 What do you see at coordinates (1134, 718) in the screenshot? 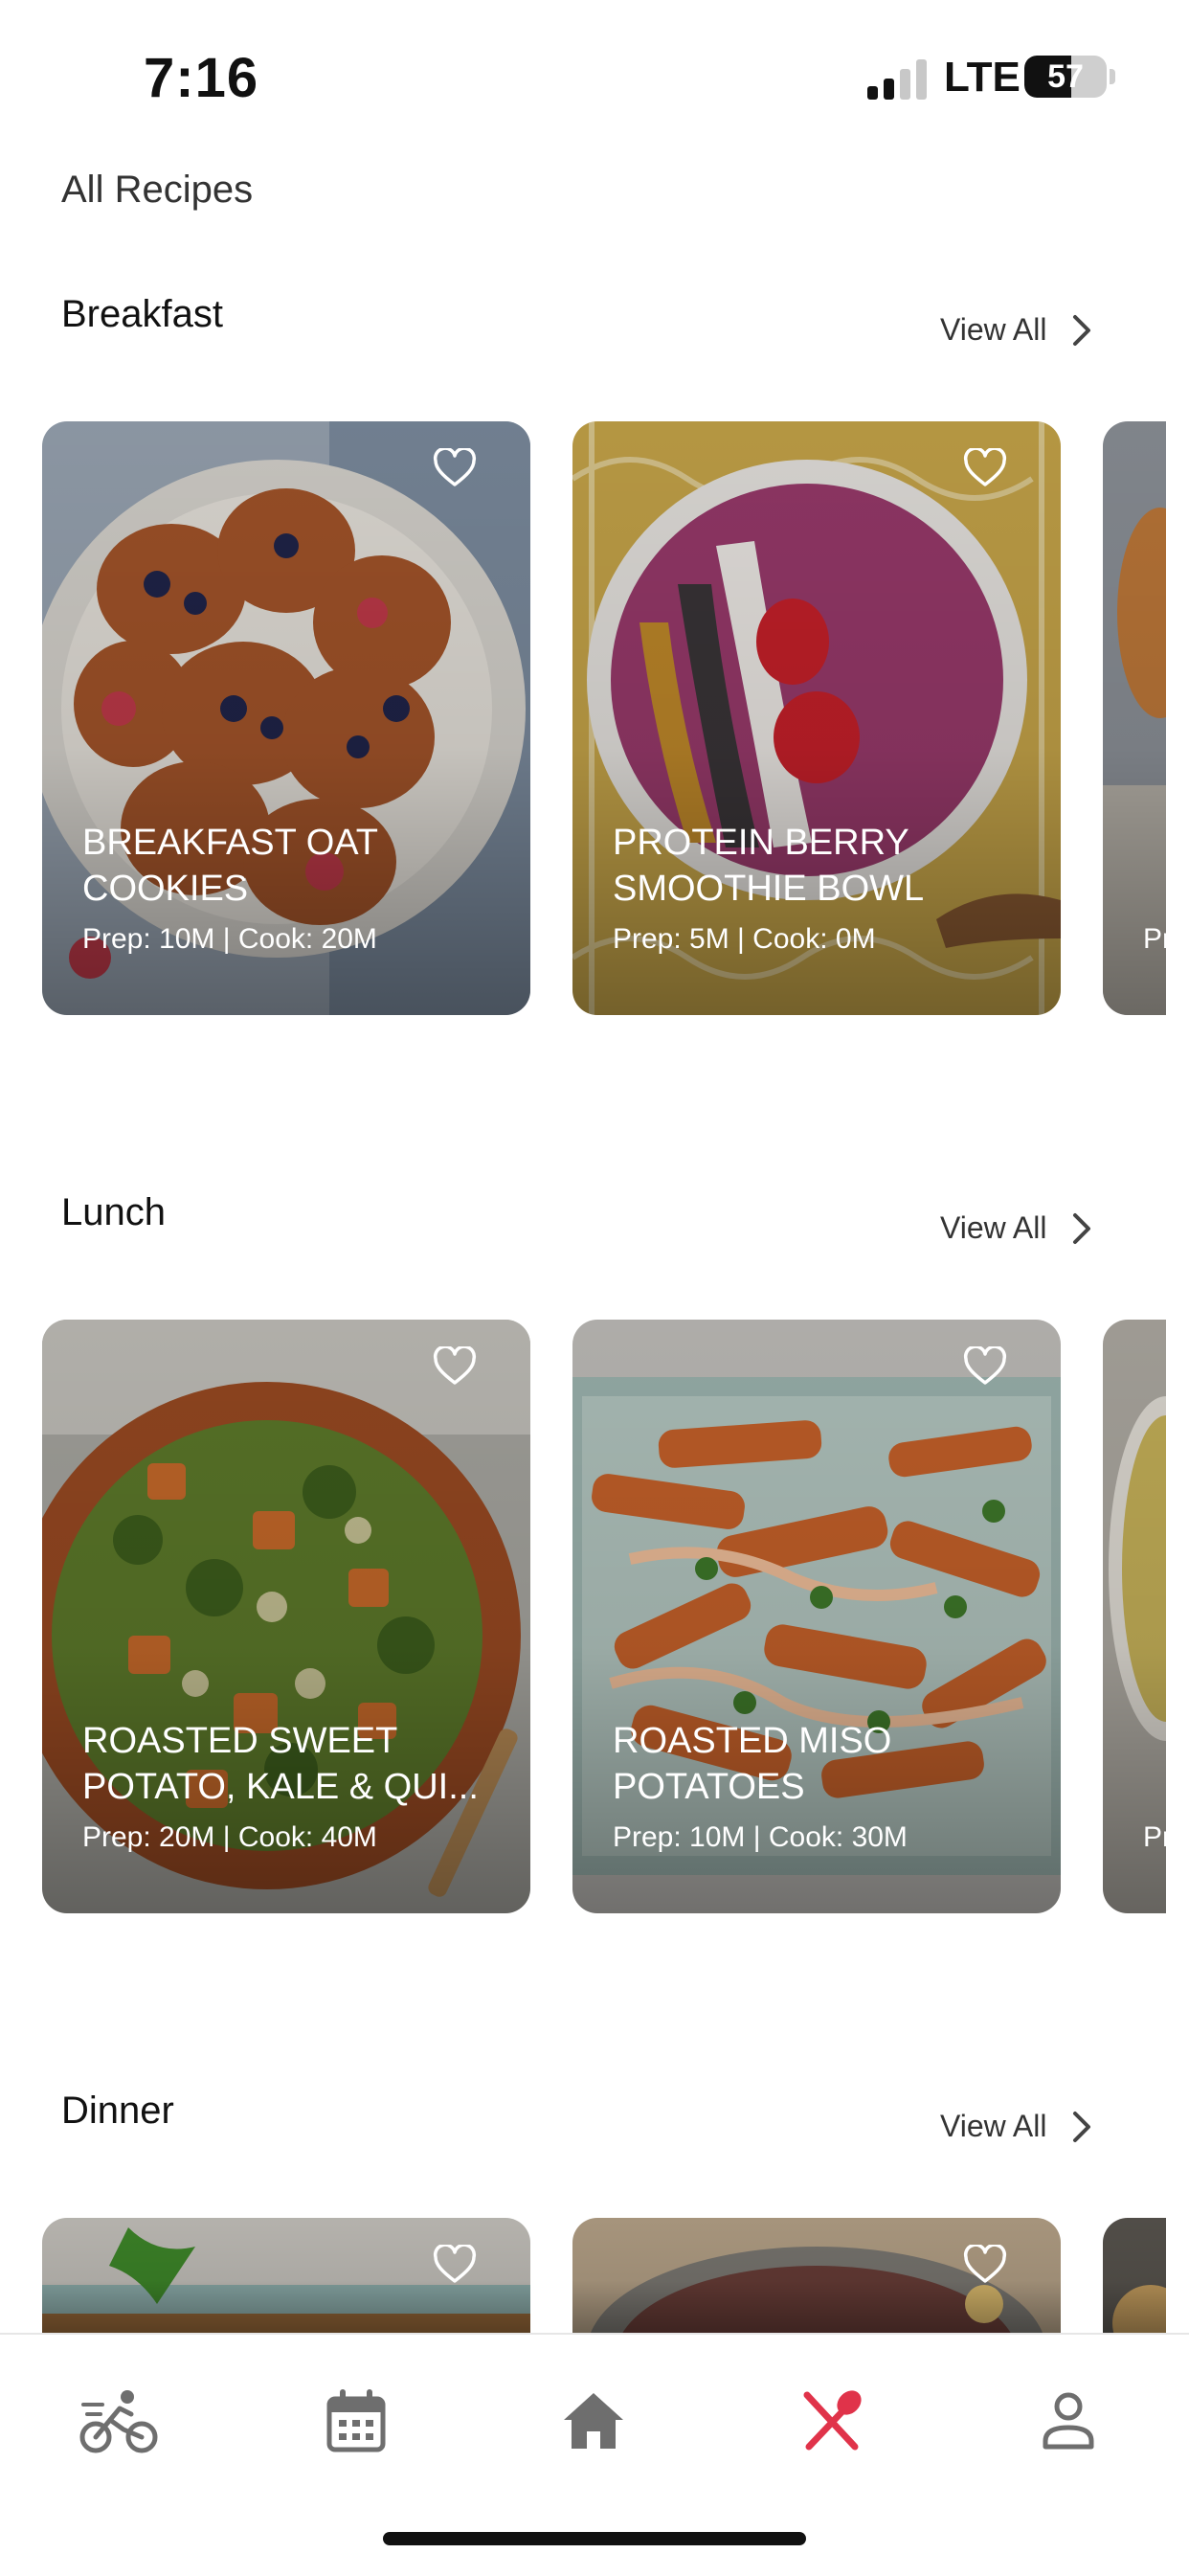
I see `recipe-card-breakfast-partial: C W Pr` at bounding box center [1134, 718].